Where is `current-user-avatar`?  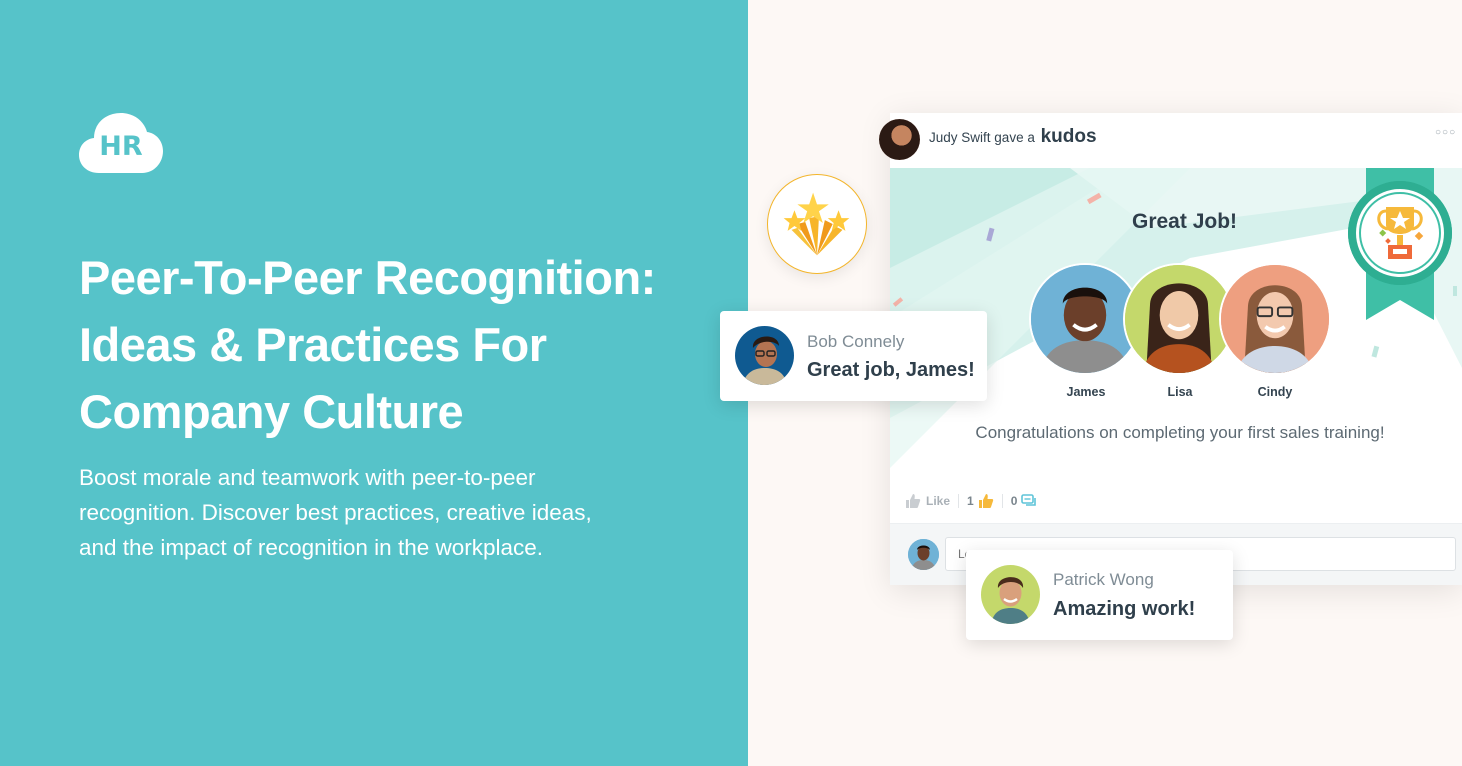 current-user-avatar is located at coordinates (923, 554).